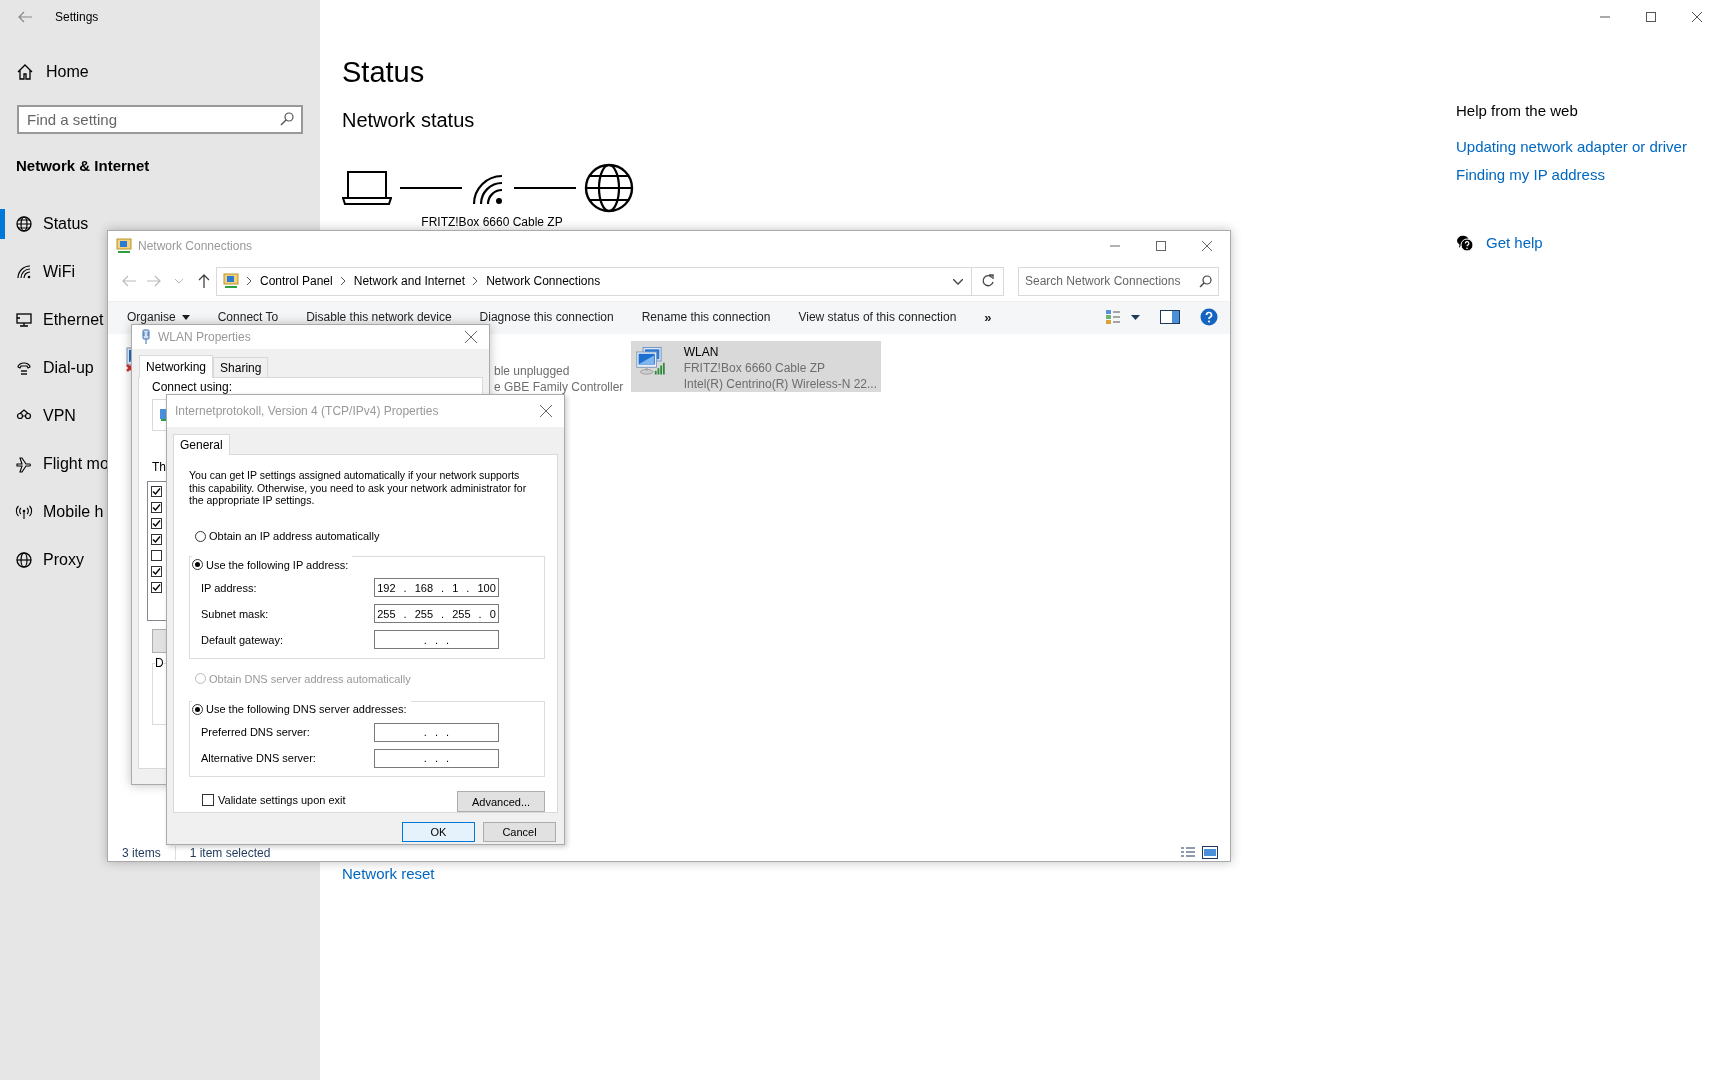 The width and height of the screenshot is (1720, 1080). I want to click on window-title: Network Connections, so click(195, 246).